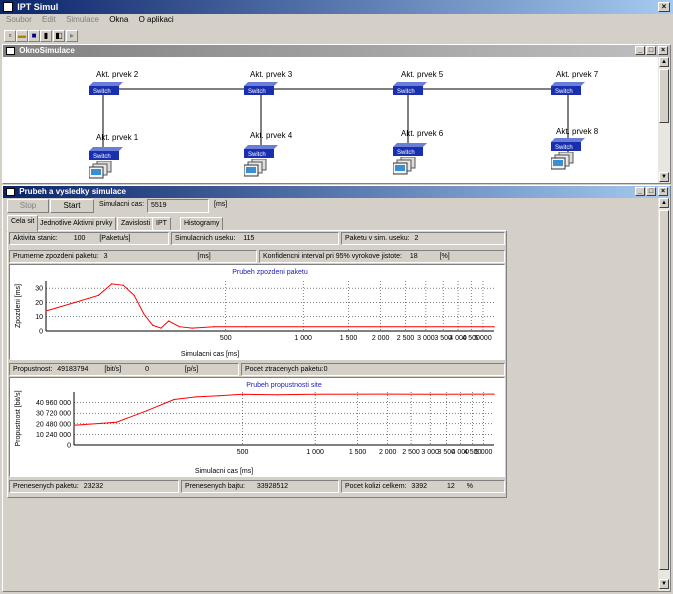  I want to click on confidence-unit: [%], so click(444, 256).